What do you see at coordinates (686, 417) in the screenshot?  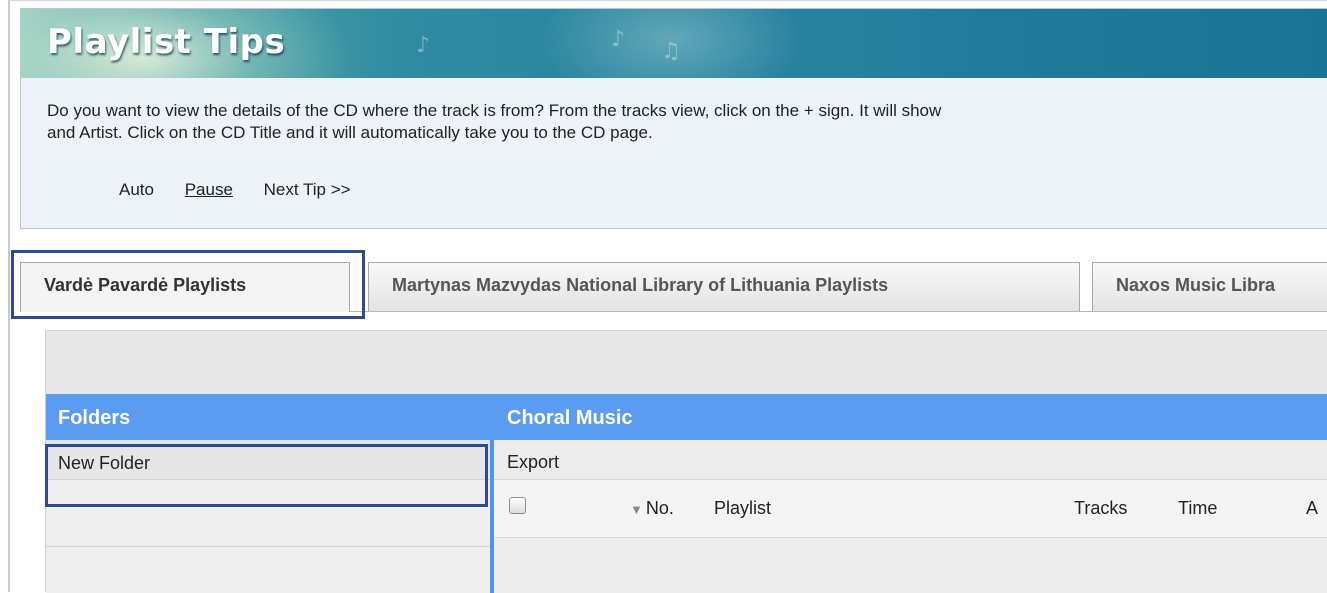 I see `panel-header-bar: Folders Choral Music` at bounding box center [686, 417].